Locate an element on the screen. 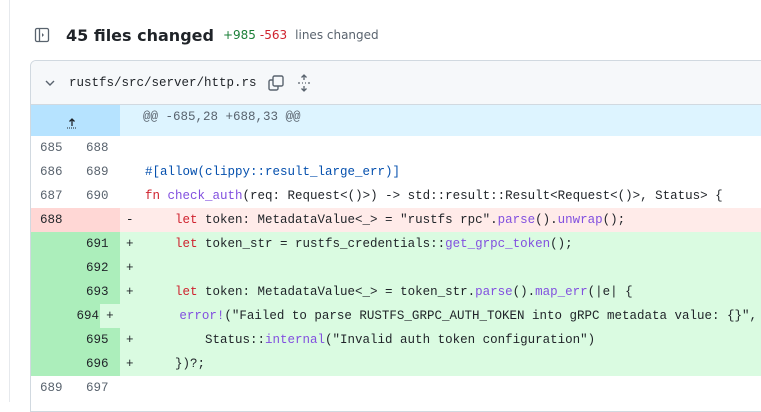 Image resolution: width=761 pixels, height=412 pixels. code-line is located at coordinates (453, 268).